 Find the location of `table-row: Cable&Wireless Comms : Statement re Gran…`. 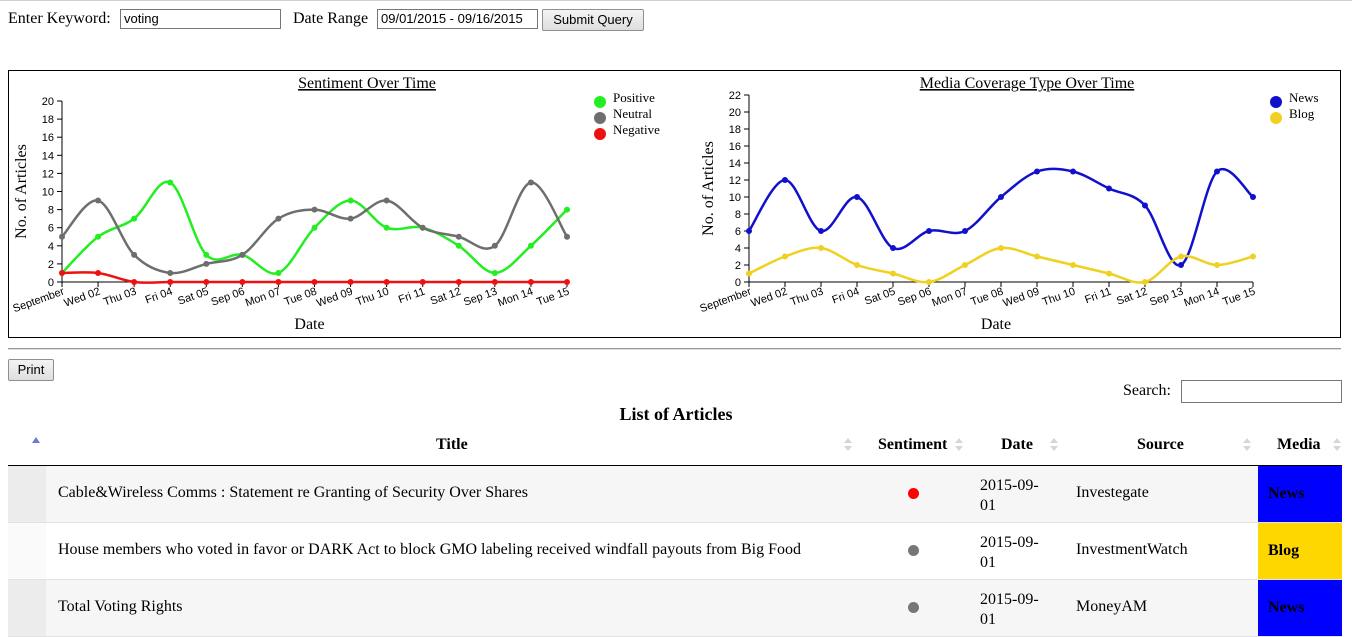

table-row: Cable&Wireless Comms : Statement re Gran… is located at coordinates (675, 494).